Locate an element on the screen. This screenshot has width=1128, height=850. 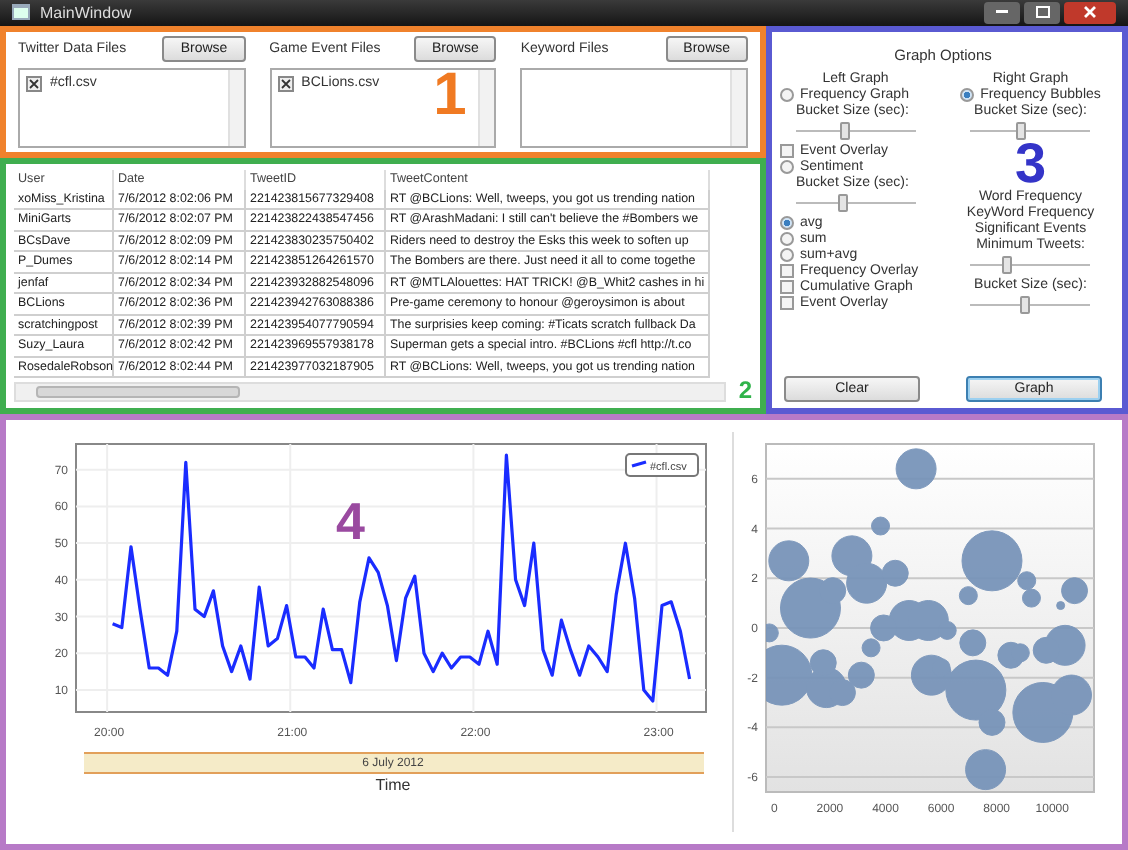
region-number: 3 is located at coordinates (1030, 165).